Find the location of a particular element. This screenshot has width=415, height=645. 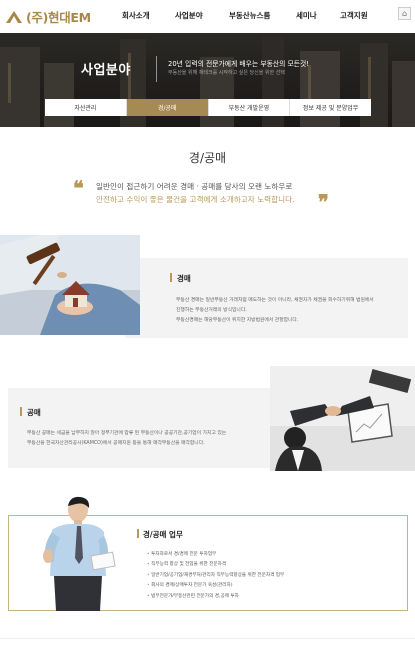

hero-title: 사업분야 is located at coordinates (106, 70).